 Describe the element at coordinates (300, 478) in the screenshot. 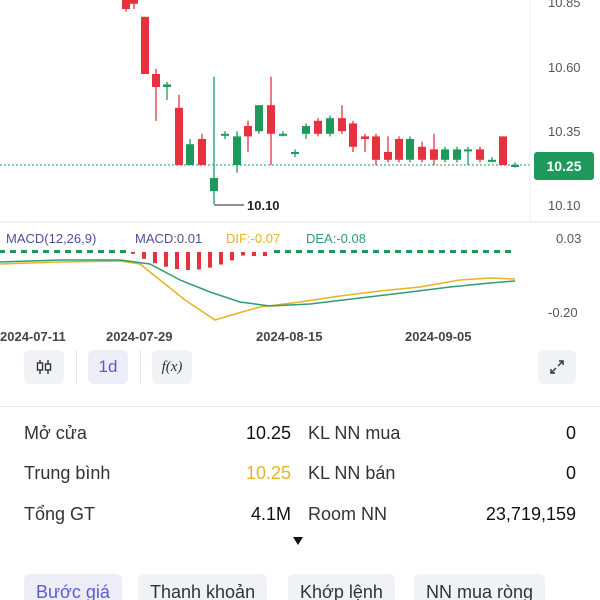

I see `info-row-avg: Trung bình 10.25 KL NN bán 0` at that location.